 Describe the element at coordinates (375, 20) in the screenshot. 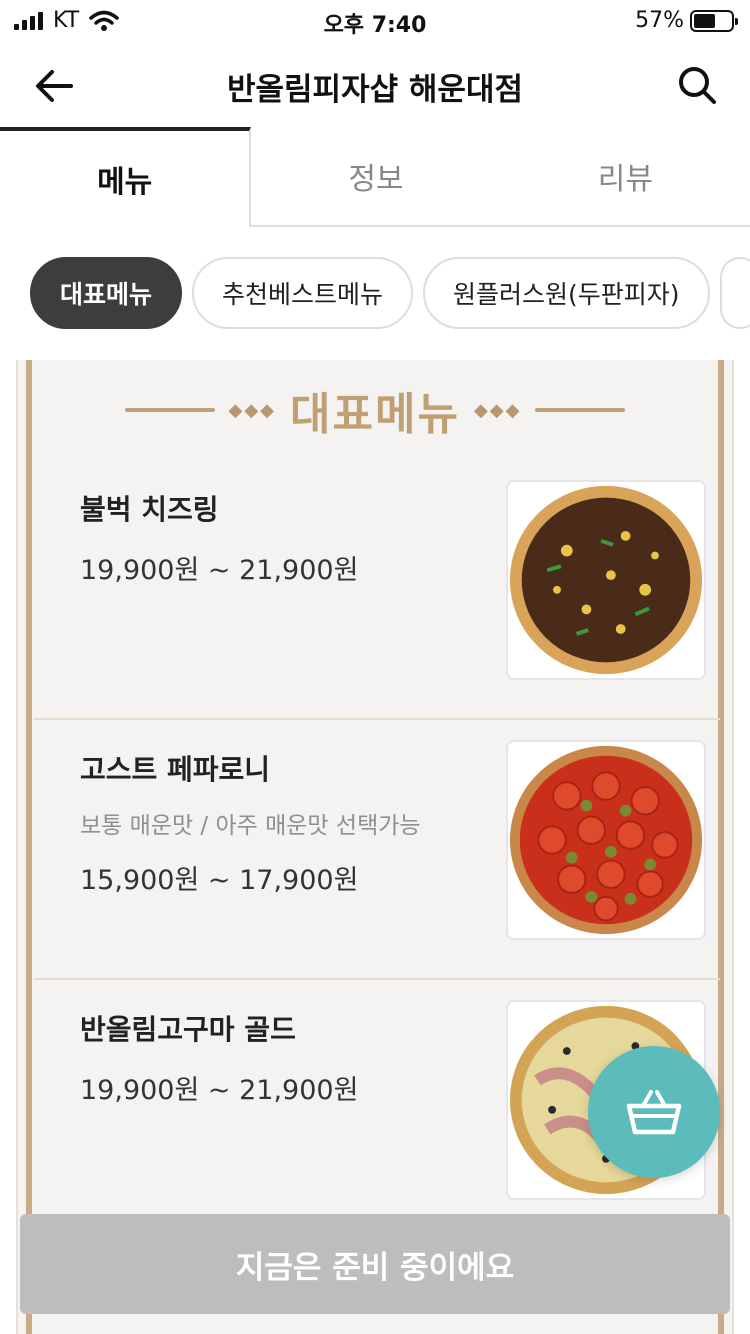

I see `status-bar: KT 오후 7:40 57%` at that location.